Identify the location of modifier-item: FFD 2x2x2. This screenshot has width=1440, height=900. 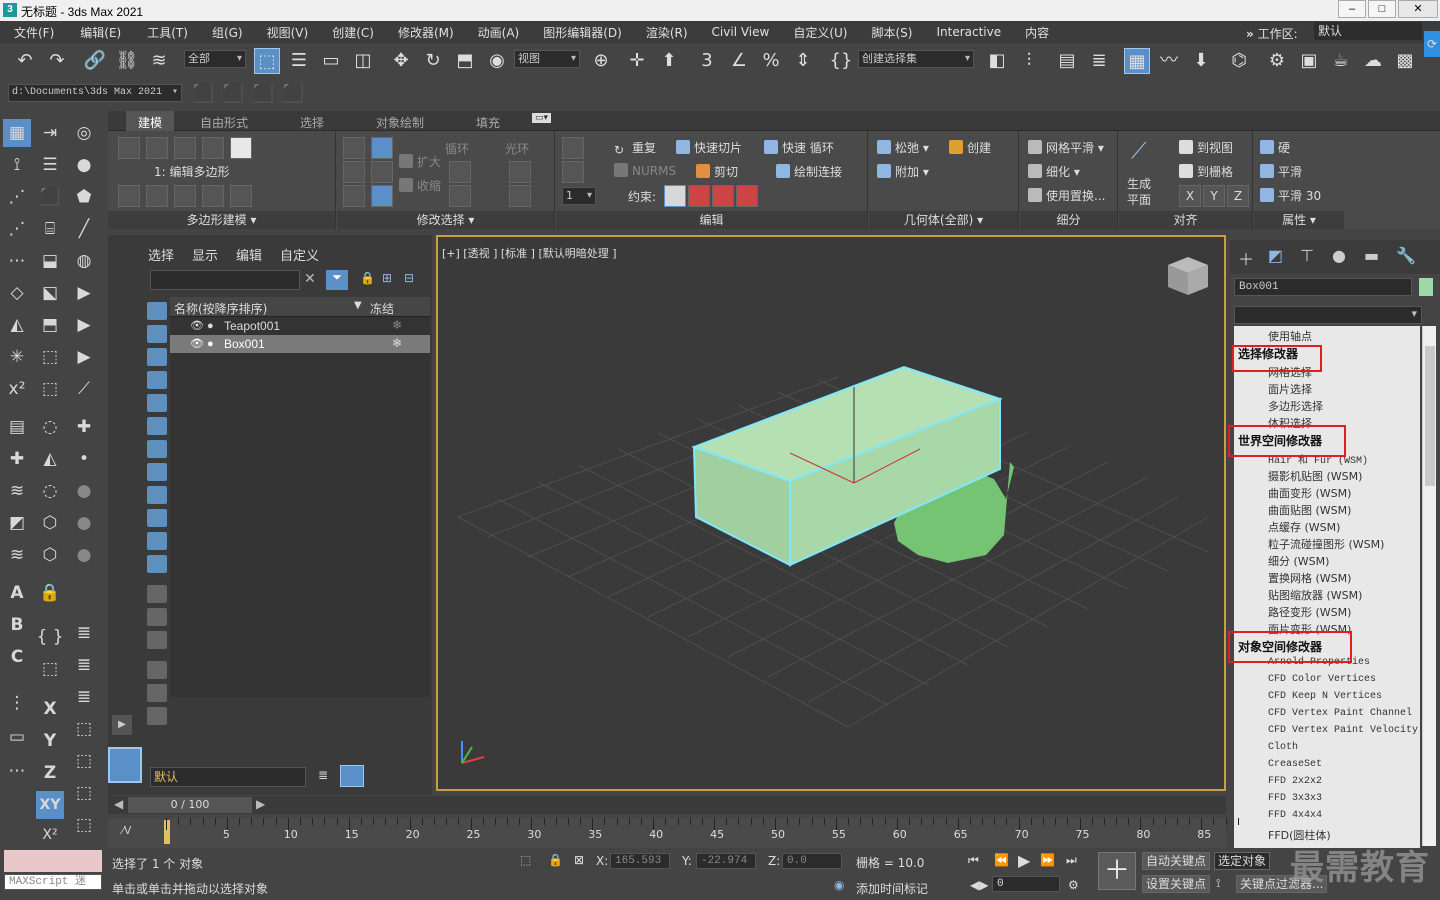
(1295, 781).